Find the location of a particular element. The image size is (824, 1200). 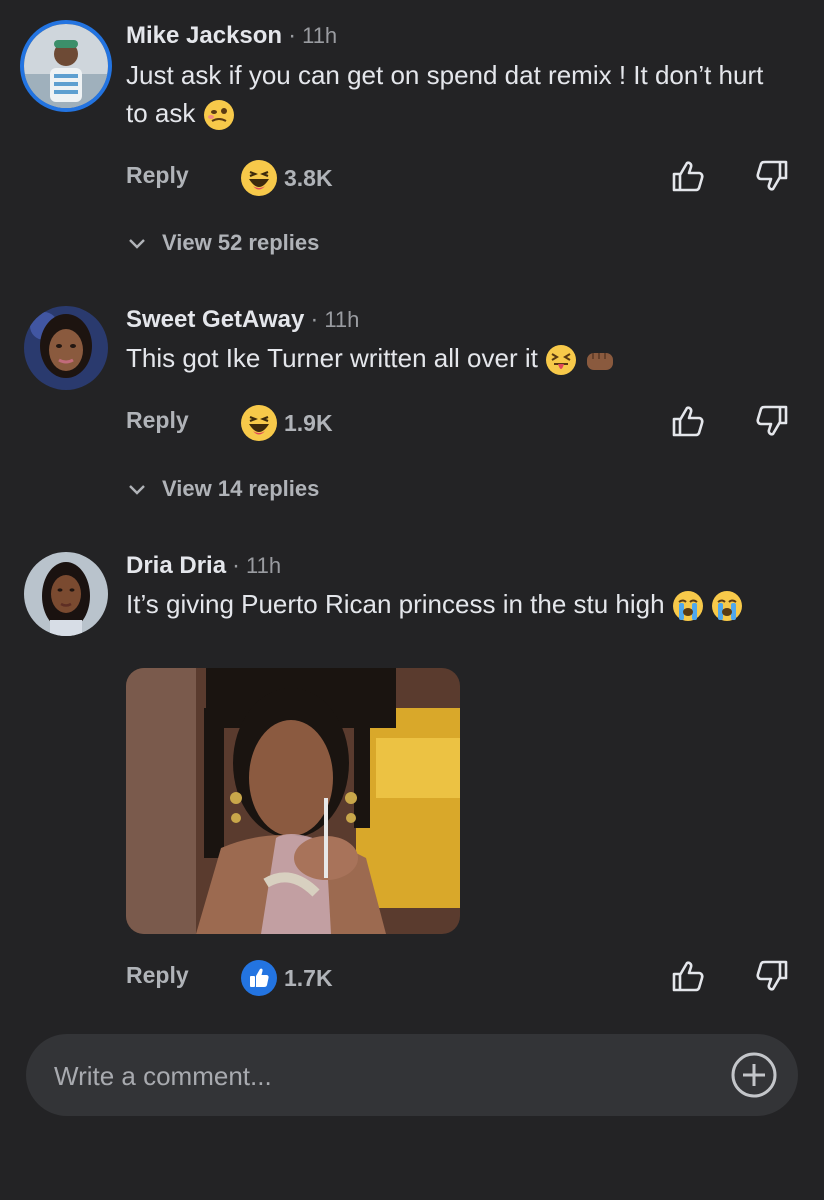

author-name: Dria Dria is located at coordinates (176, 565).